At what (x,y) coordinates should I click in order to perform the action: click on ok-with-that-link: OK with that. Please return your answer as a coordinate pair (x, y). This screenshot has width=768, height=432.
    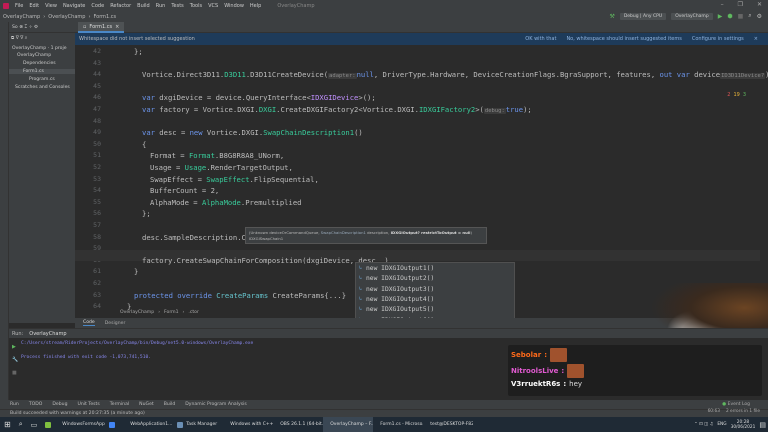
    Looking at the image, I should click on (540, 39).